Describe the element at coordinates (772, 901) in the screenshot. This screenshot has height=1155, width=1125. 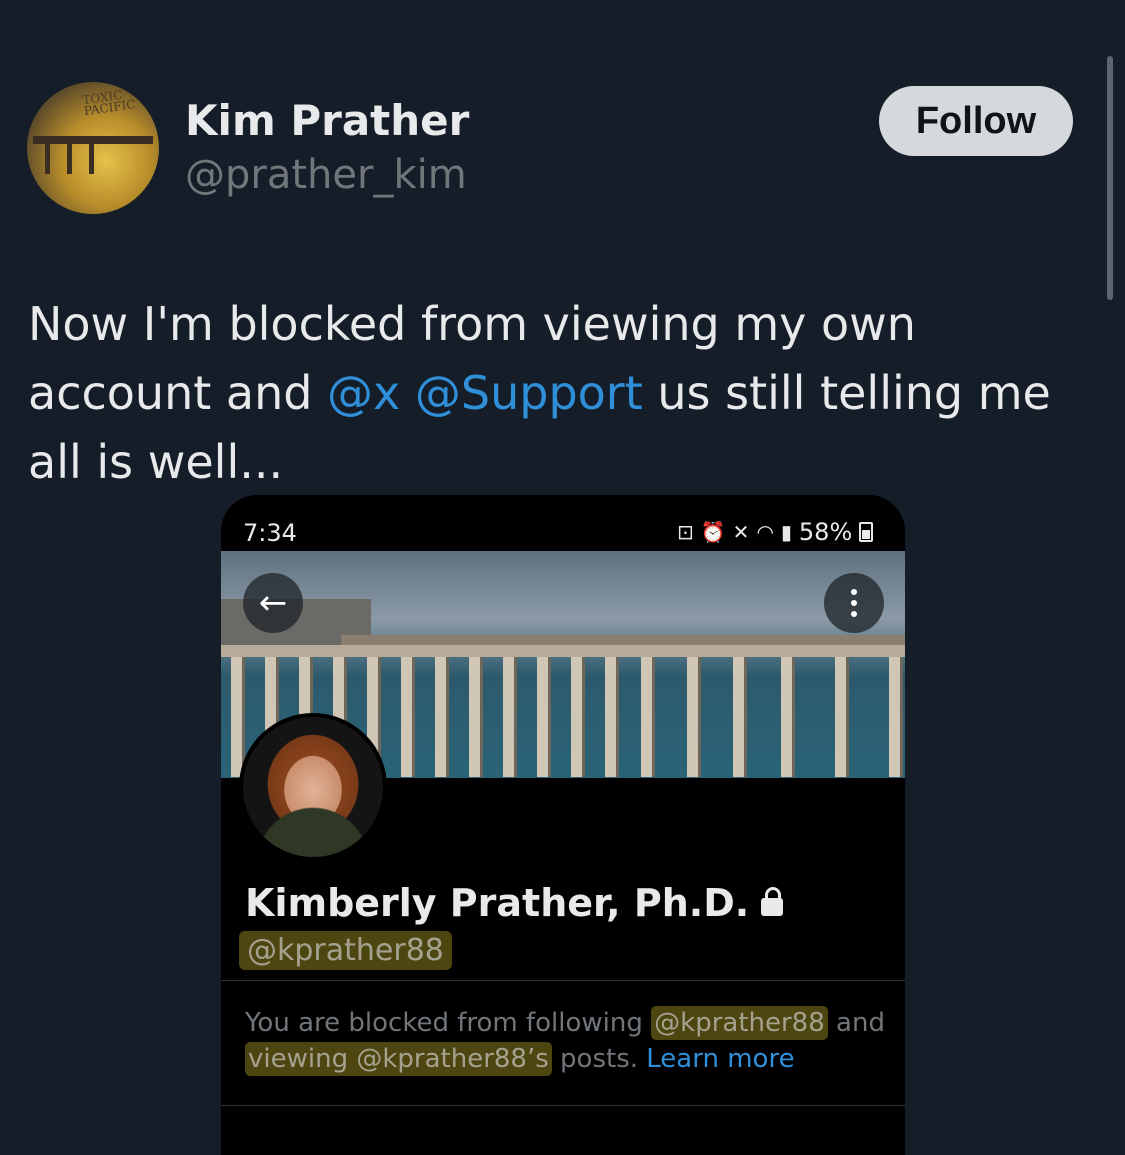
I see `lock-icon` at that location.